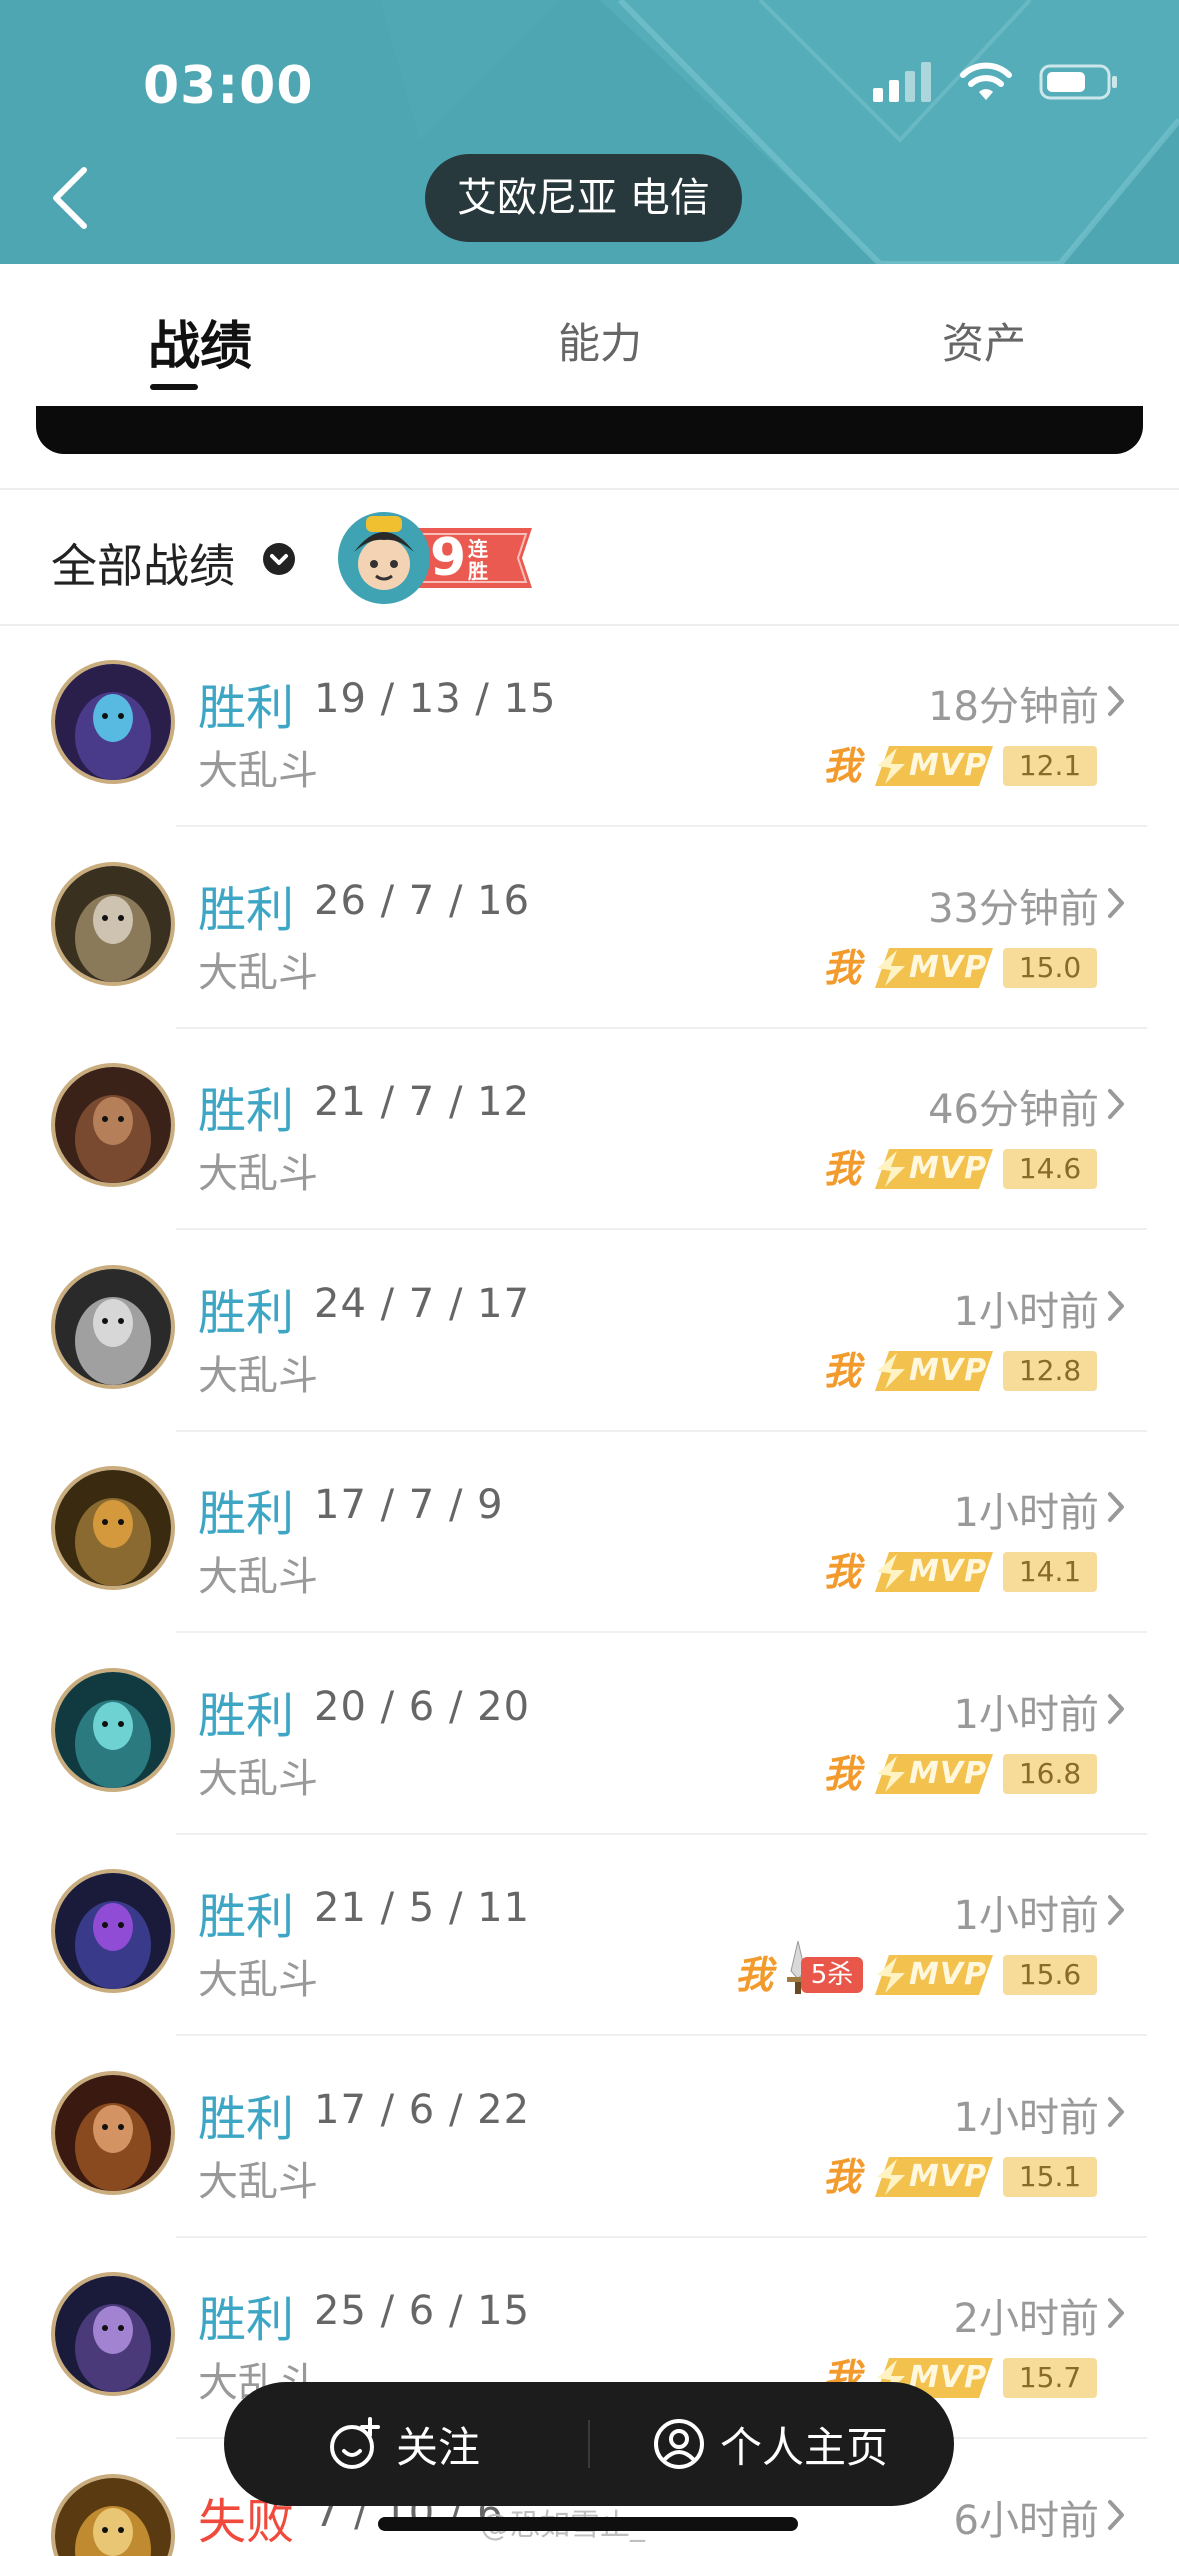 The width and height of the screenshot is (1179, 2556). I want to click on match-badges: 我 MVP 14.6, so click(960, 1169).